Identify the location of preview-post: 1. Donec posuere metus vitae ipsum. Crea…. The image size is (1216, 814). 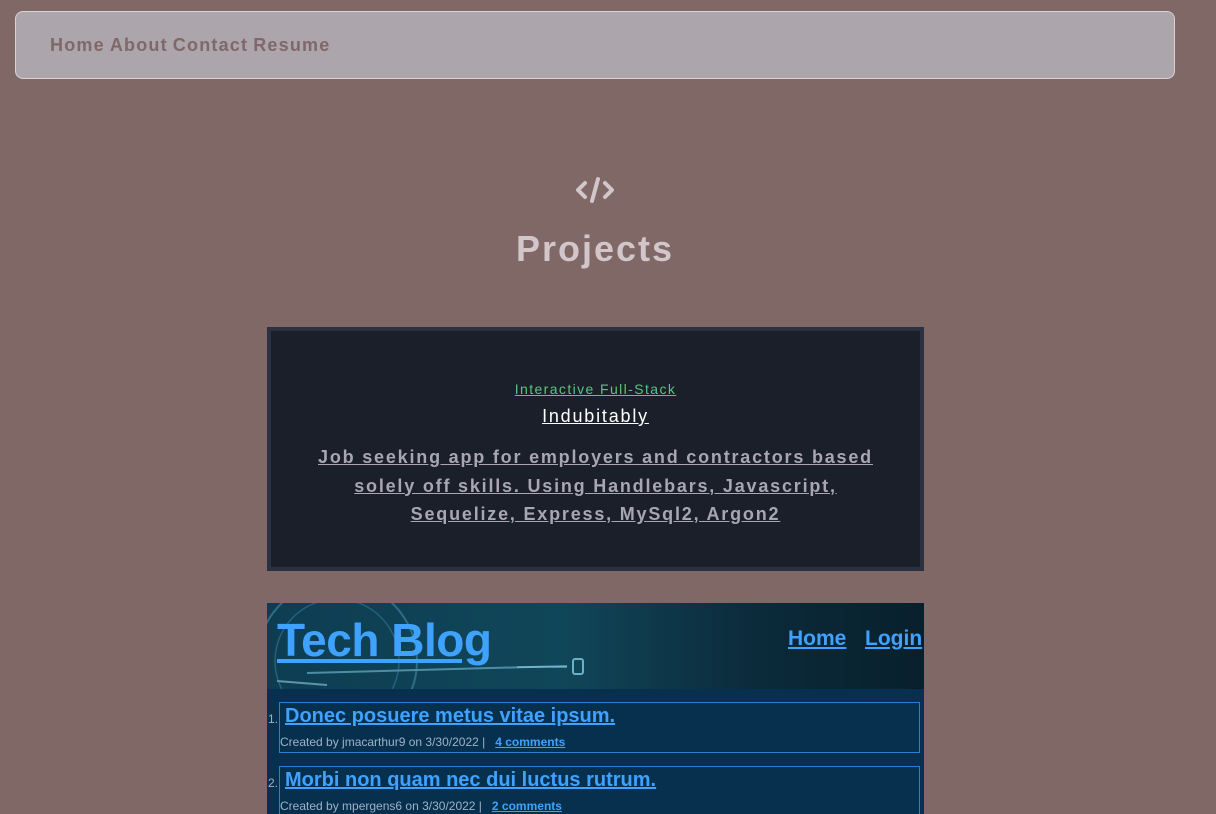
(594, 727).